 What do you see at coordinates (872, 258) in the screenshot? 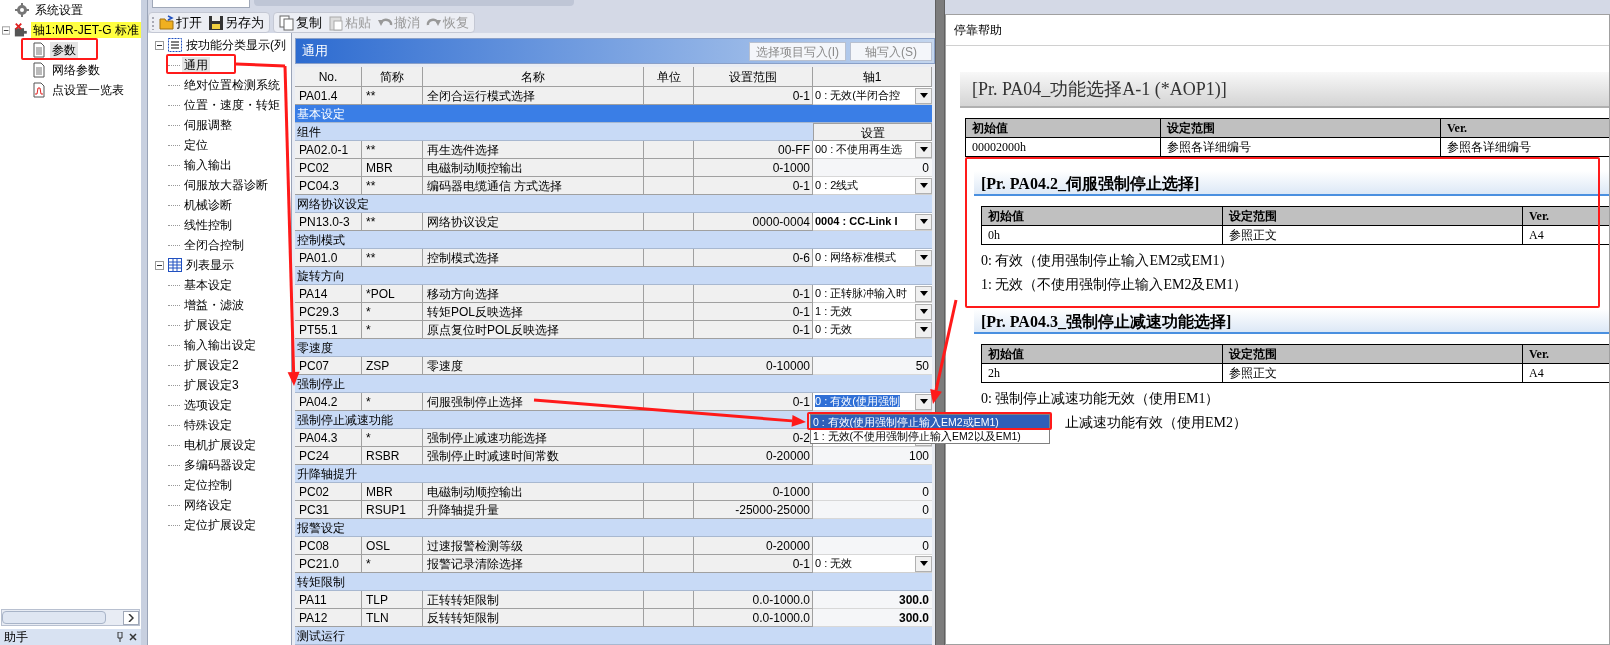
I see `dropdown-field: 0 : 网络标准模式` at bounding box center [872, 258].